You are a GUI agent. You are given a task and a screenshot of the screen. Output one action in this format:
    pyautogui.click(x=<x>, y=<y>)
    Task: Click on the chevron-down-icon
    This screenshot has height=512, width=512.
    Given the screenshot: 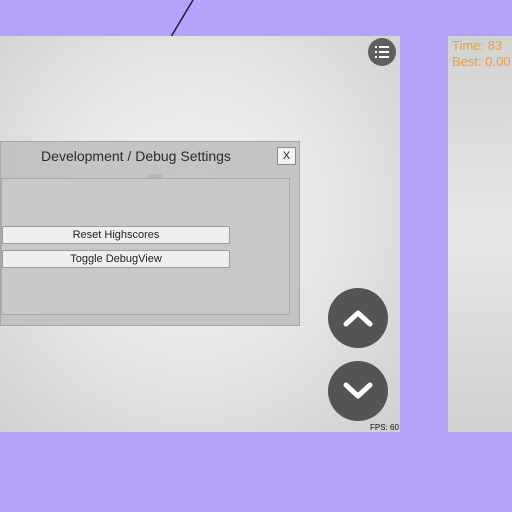 What is the action you would take?
    pyautogui.click(x=358, y=390)
    